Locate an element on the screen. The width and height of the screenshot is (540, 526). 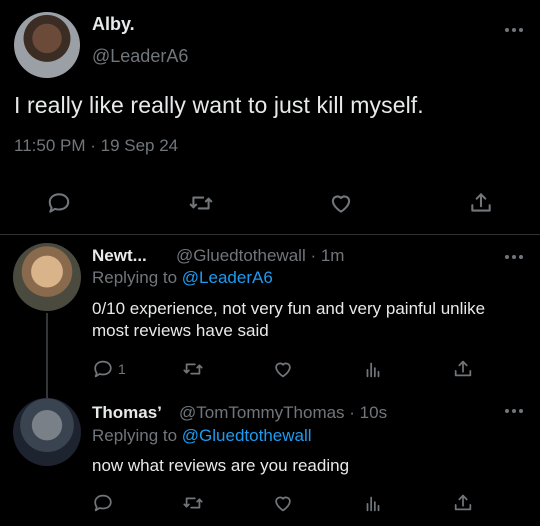
replying-to-link: @LeaderA6 is located at coordinates (227, 277).